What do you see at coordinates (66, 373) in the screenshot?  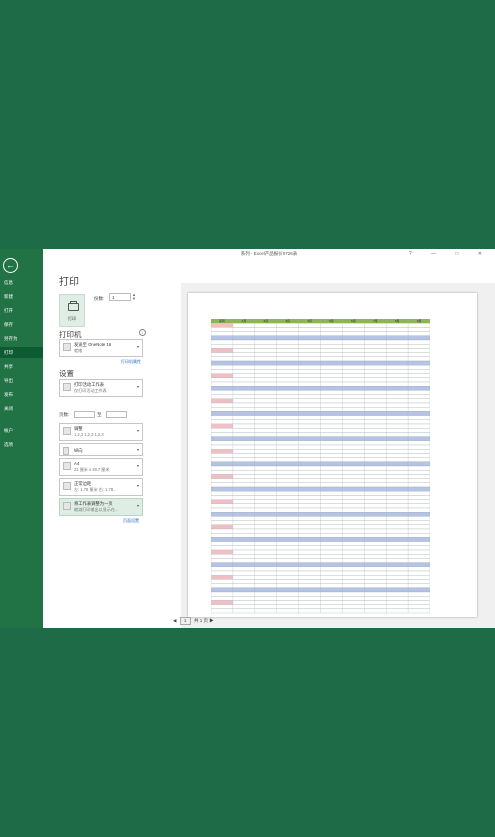 I see `settings-heading: 设置` at bounding box center [66, 373].